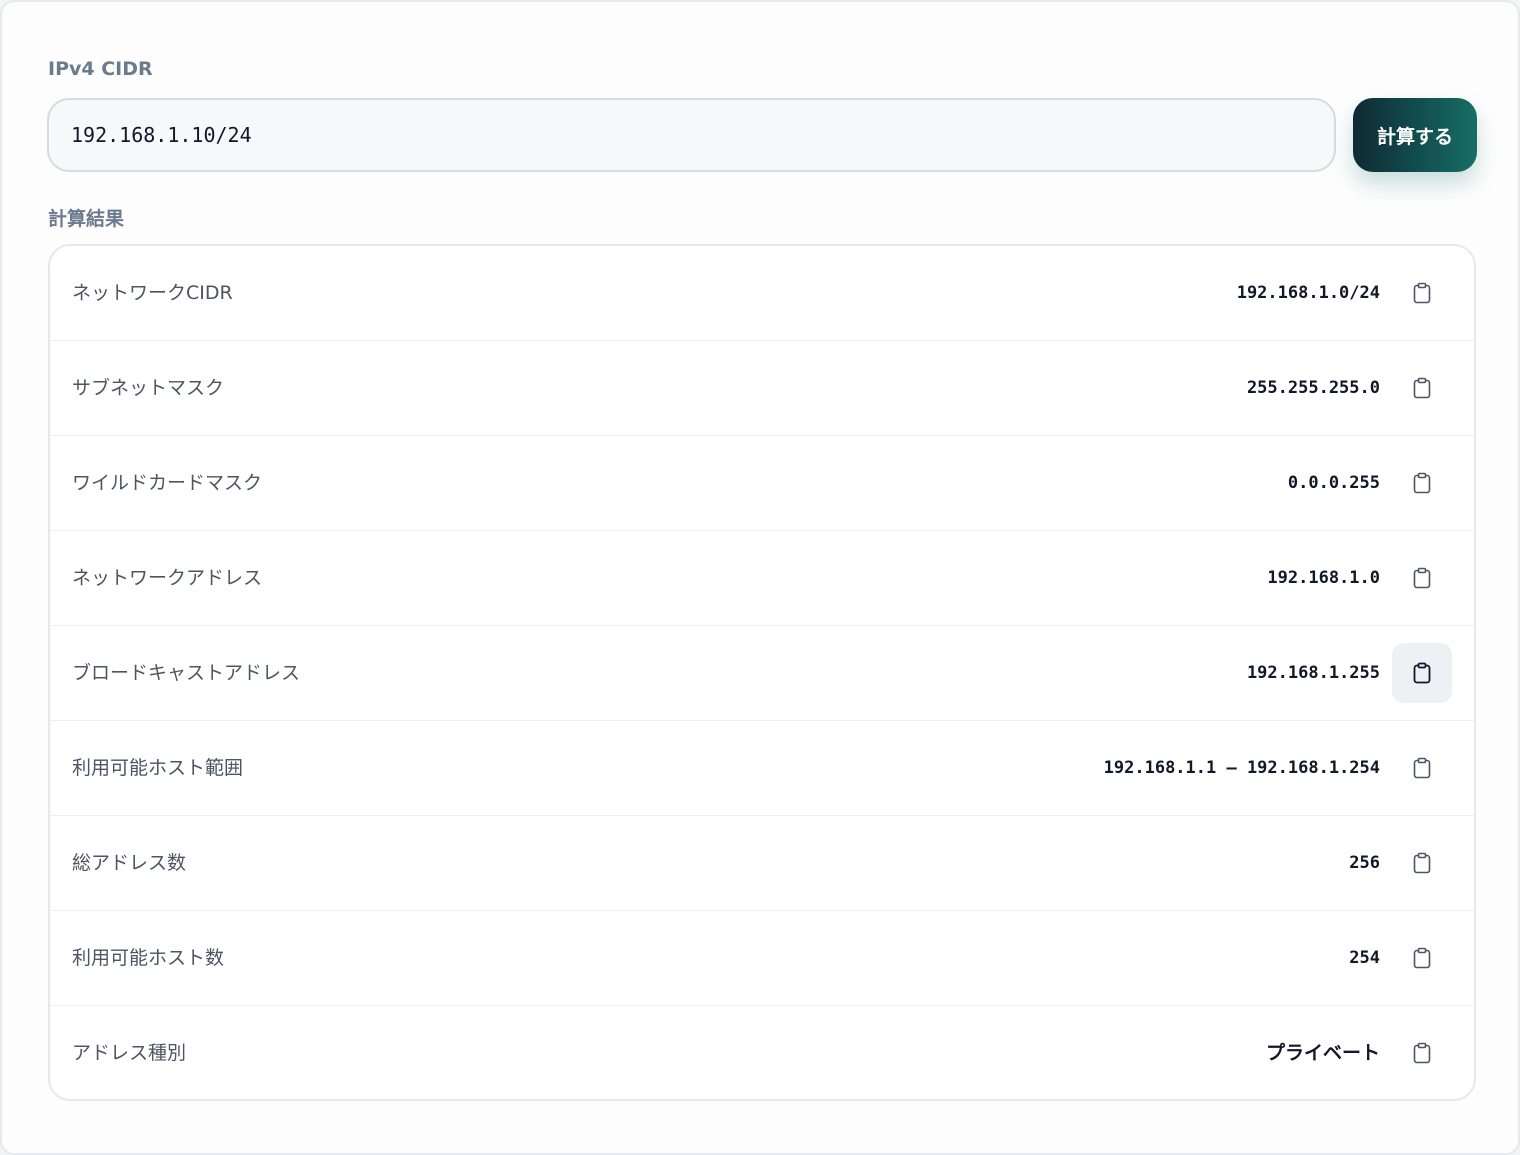 The height and width of the screenshot is (1155, 1520). Describe the element at coordinates (1333, 483) in the screenshot. I see `row-value: 0.0.0.255` at that location.